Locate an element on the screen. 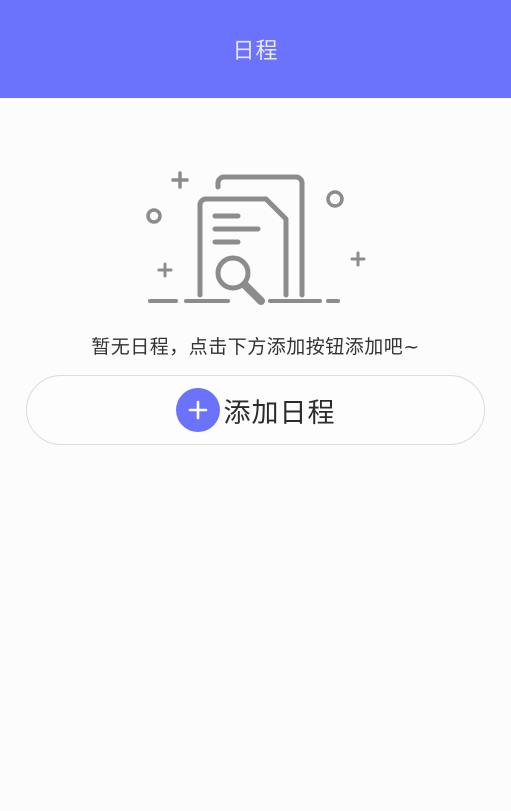  add-schedule-label: 添加日程 is located at coordinates (279, 413).